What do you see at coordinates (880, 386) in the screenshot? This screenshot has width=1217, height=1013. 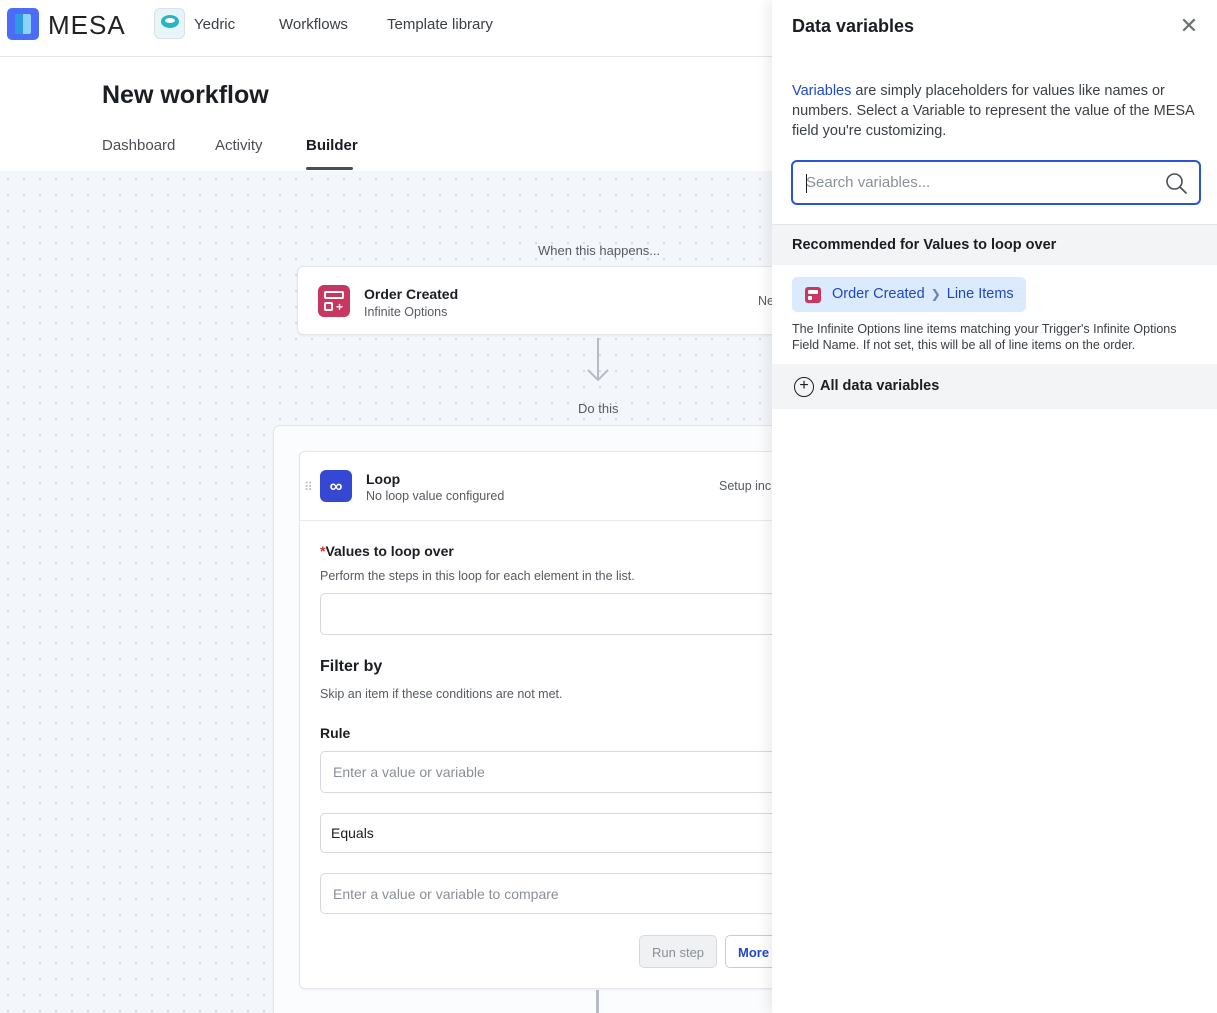 I see `all-data-variables-label: All data variables` at bounding box center [880, 386].